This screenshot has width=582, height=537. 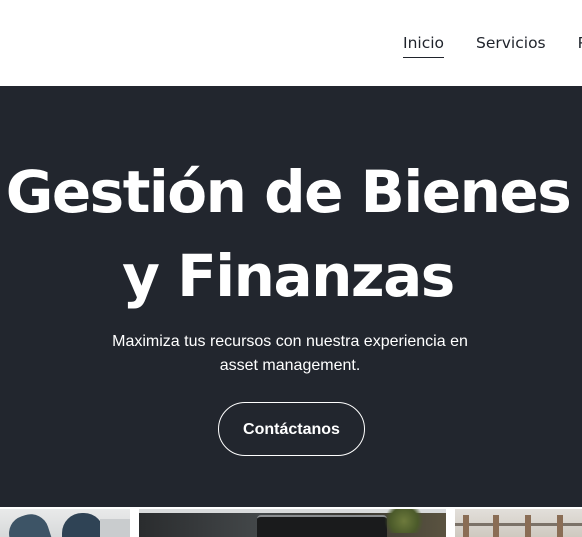 What do you see at coordinates (404, 521) in the screenshot?
I see `plant-shape` at bounding box center [404, 521].